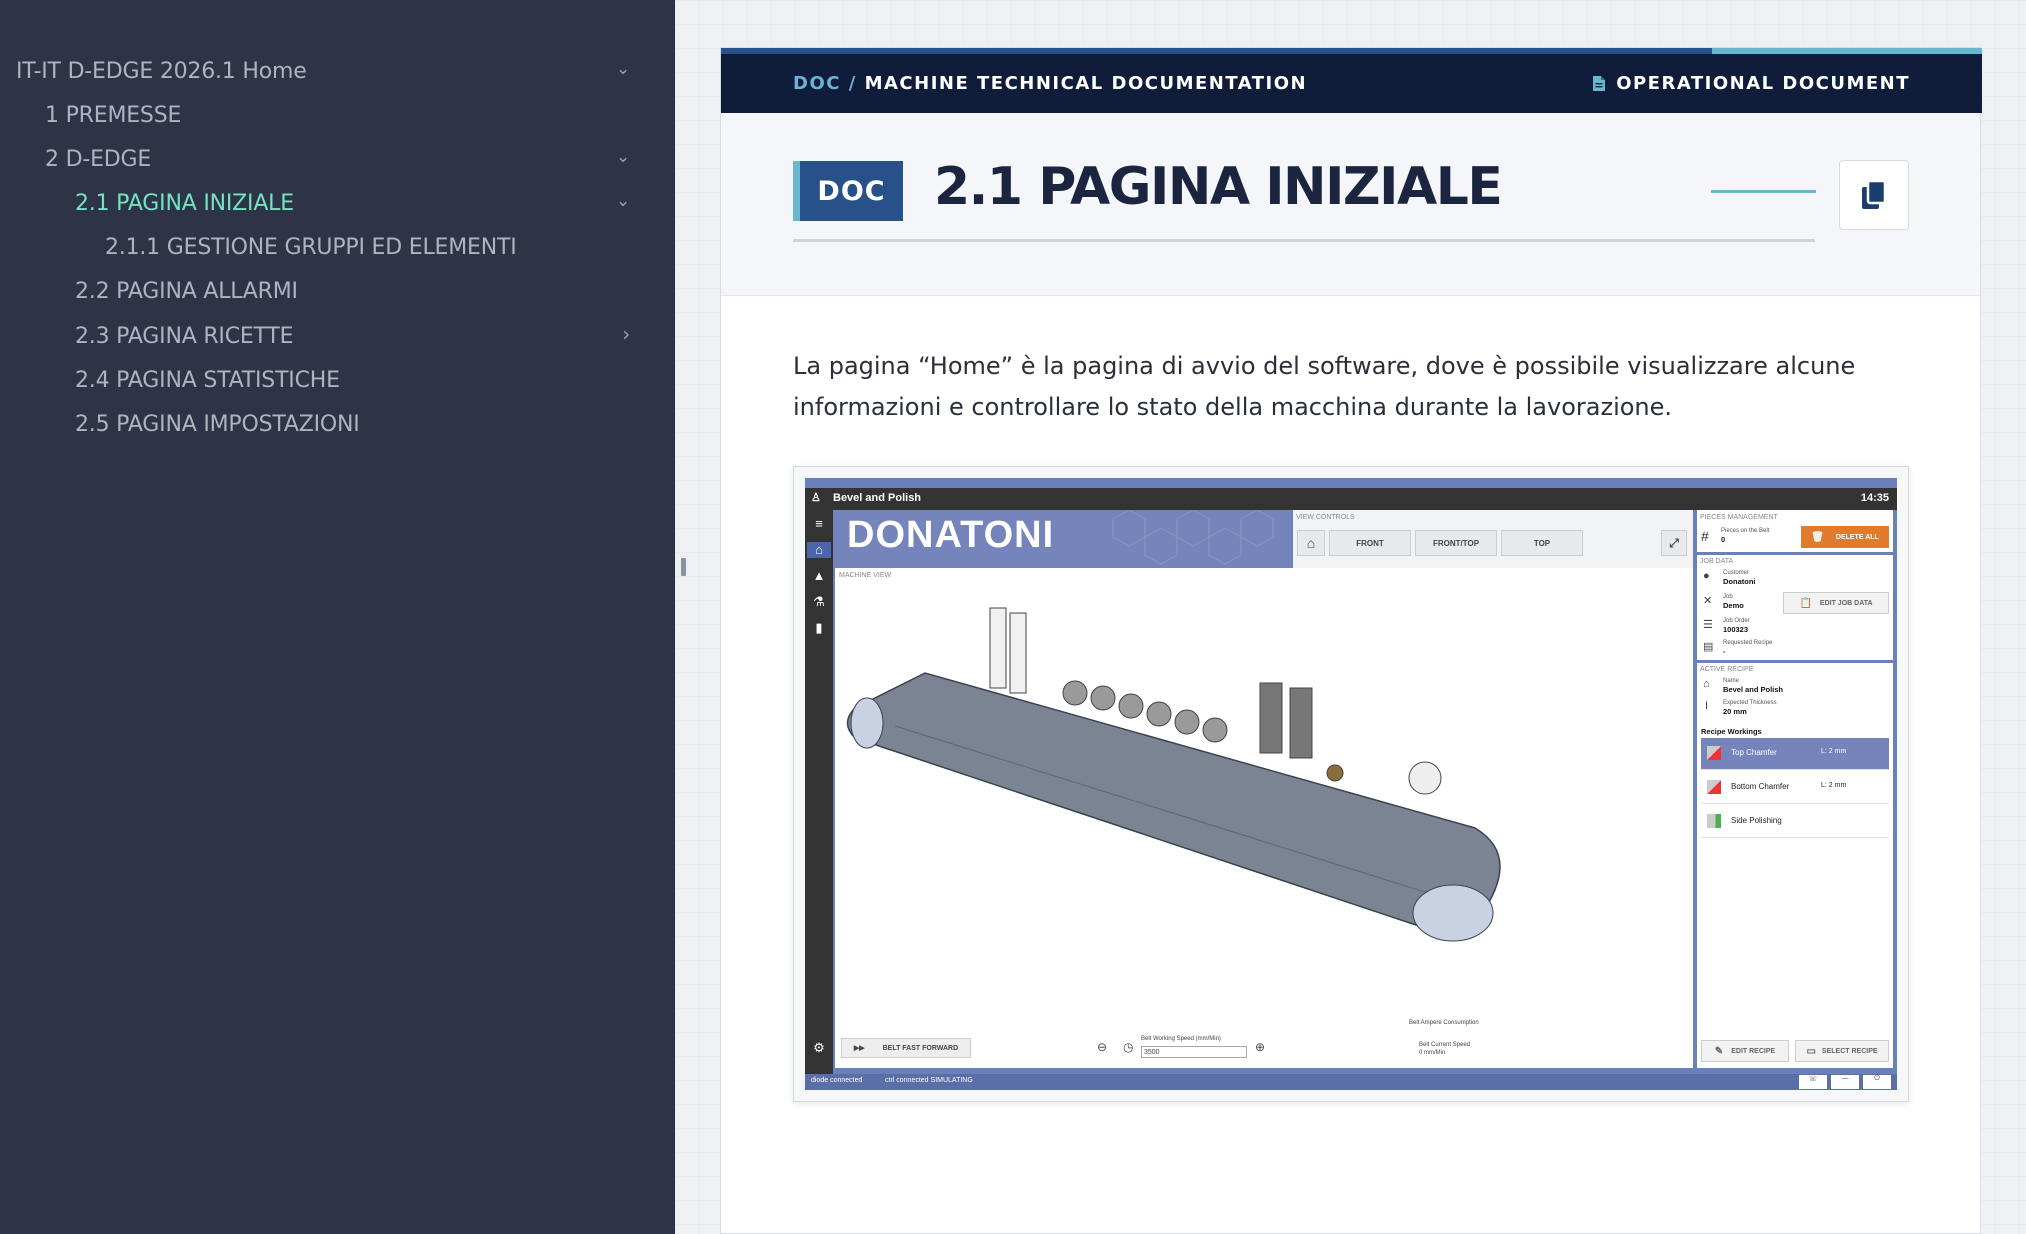 This screenshot has width=2026, height=1234. I want to click on sidebar-resize-handle, so click(683, 567).